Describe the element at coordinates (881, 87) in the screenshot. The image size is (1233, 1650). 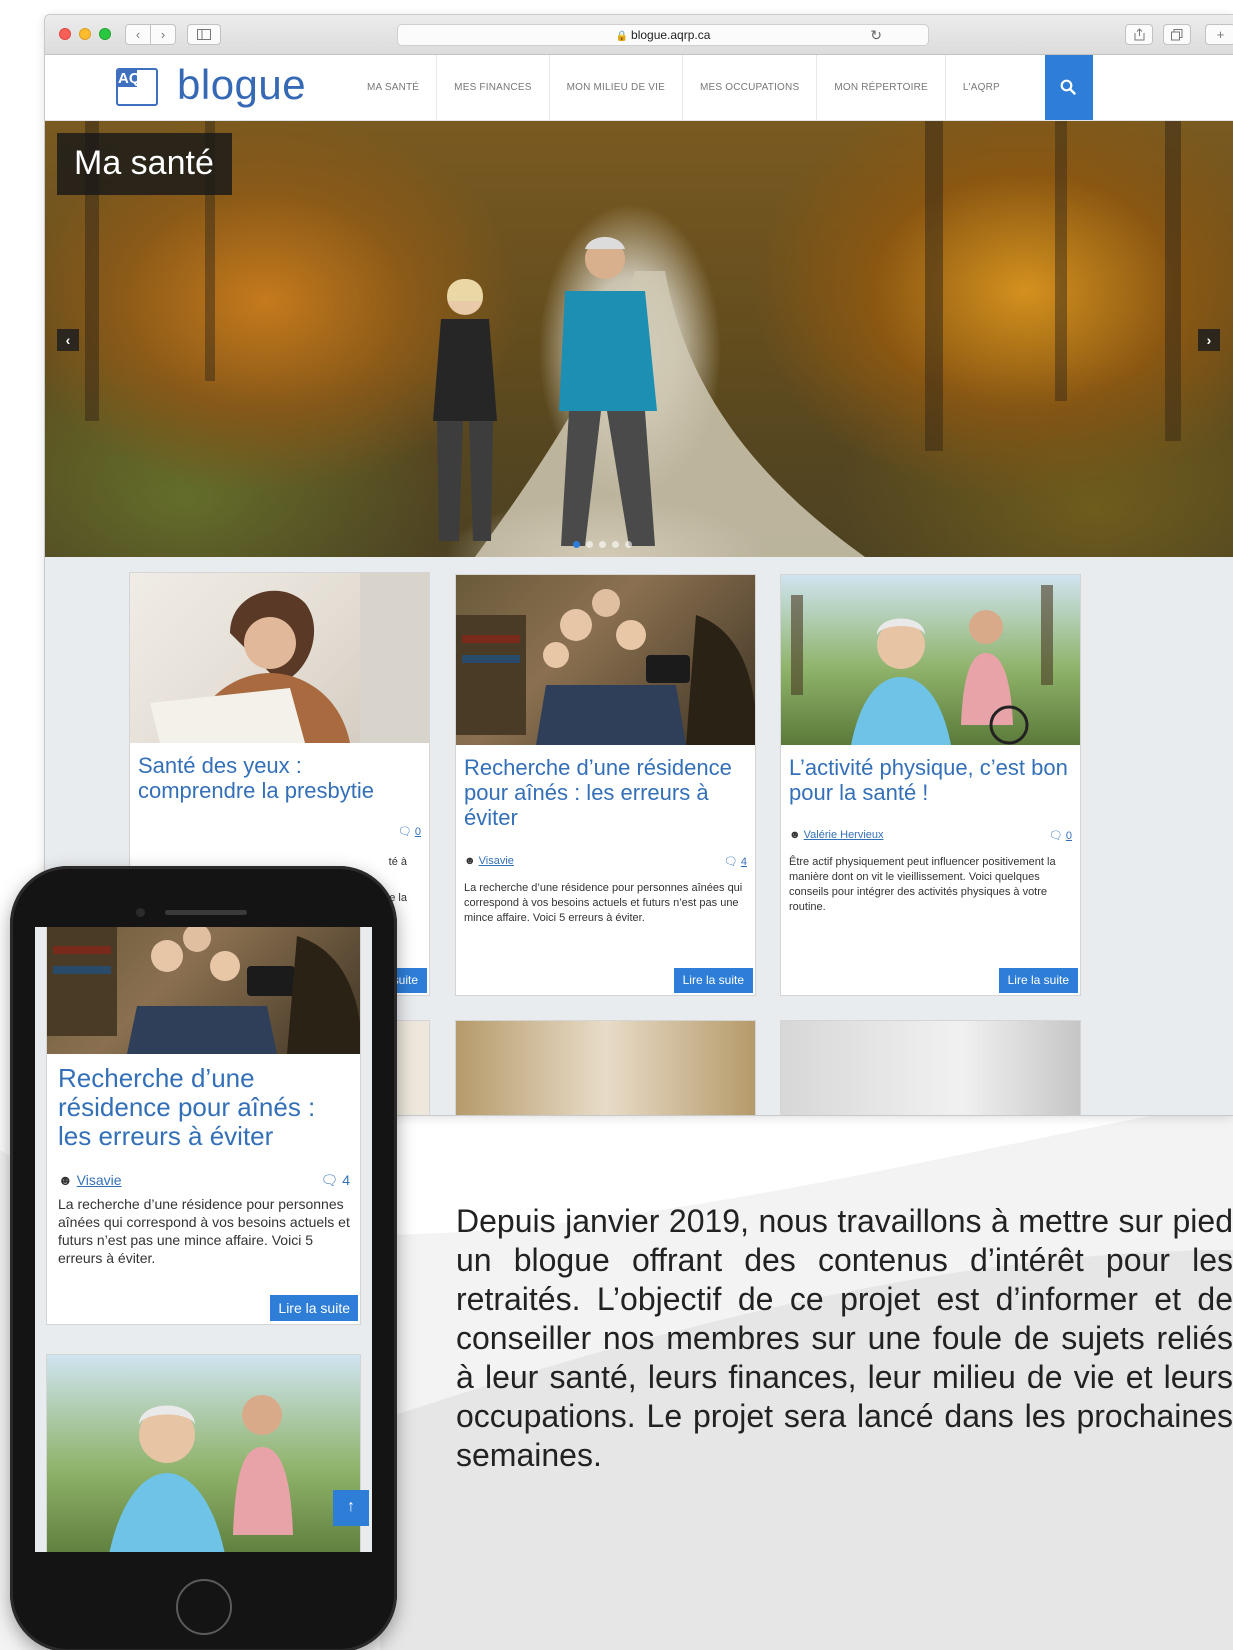
I see `menu-item-mon-repertoire: MON RÉPERTOIRE` at that location.